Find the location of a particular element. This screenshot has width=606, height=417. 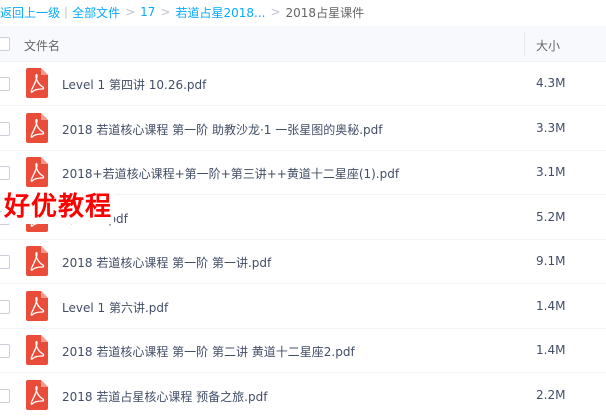

file-row: 2018 若道占星核心课程 预备之旅.pdf 2.2M is located at coordinates (303, 395).